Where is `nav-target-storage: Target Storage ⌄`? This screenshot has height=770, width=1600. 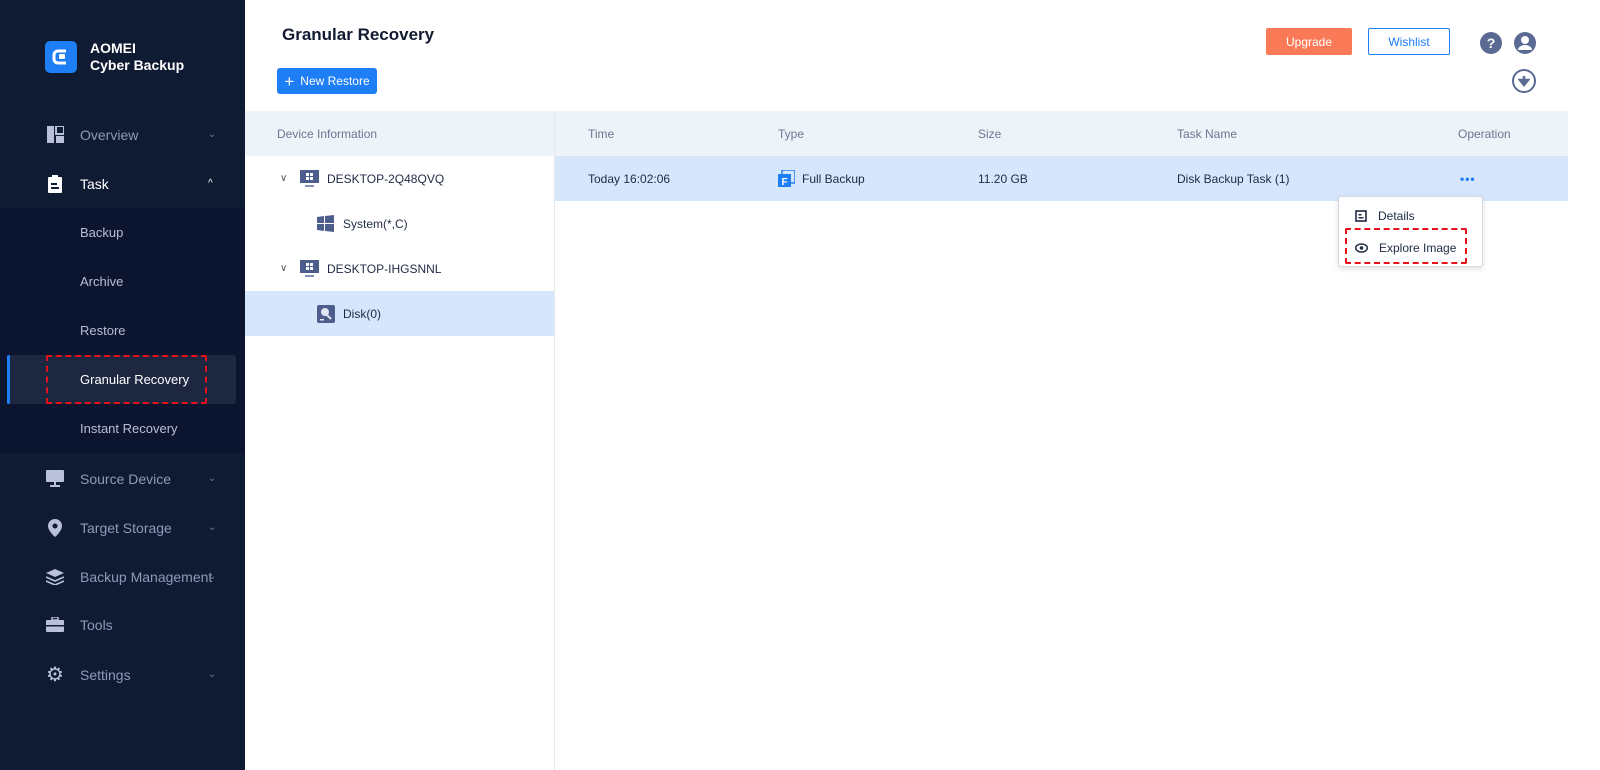
nav-target-storage: Target Storage ⌄ is located at coordinates (122, 527).